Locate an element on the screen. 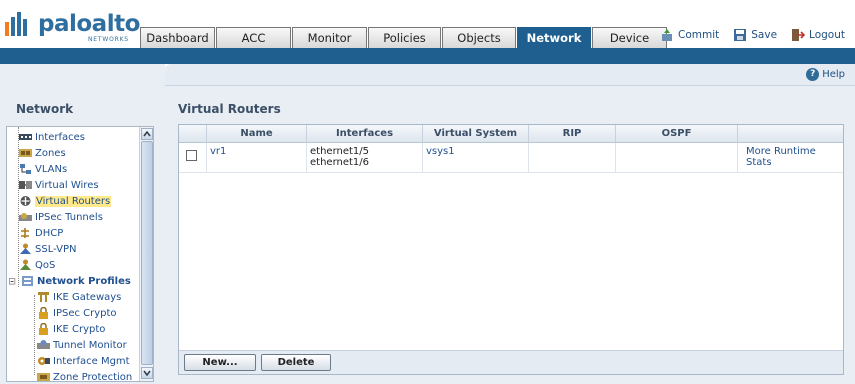  left-panel-title: Network is located at coordinates (45, 109).